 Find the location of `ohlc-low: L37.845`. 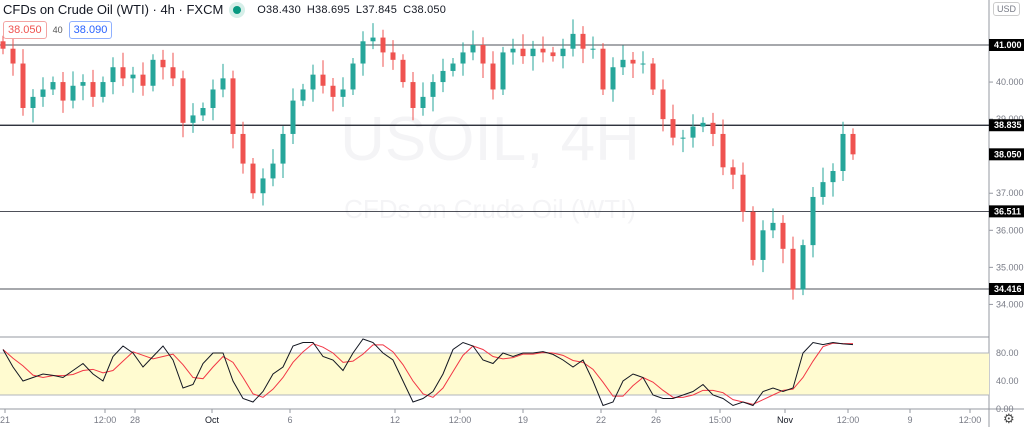

ohlc-low: L37.845 is located at coordinates (376, 9).